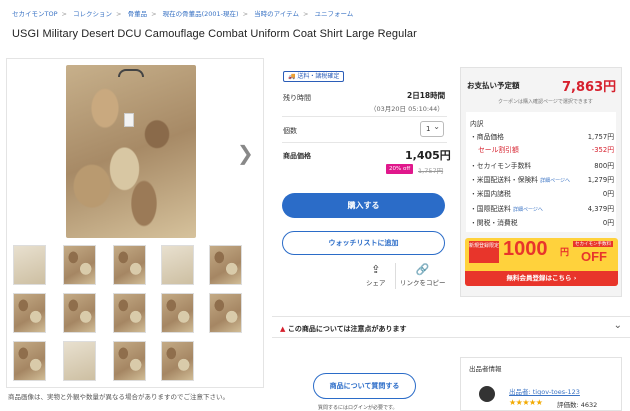  Describe the element at coordinates (525, 249) in the screenshot. I see `promo-amount: 1000` at that location.